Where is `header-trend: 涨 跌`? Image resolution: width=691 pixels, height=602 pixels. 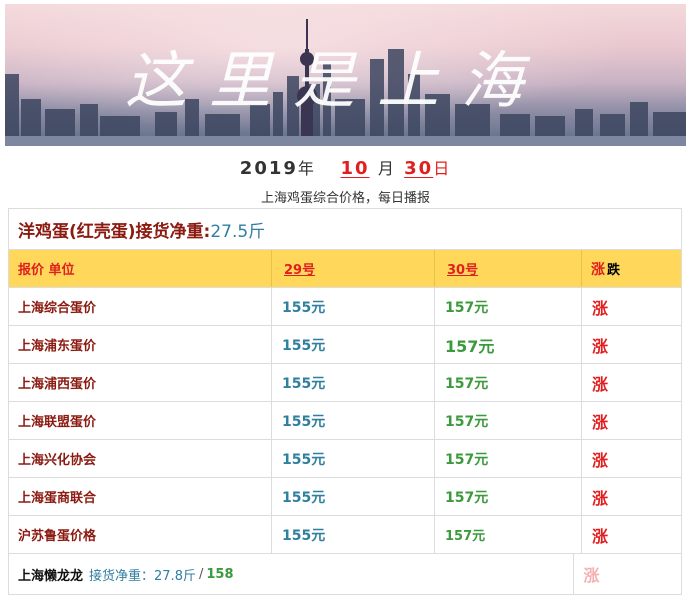
header-trend: 涨 跌 is located at coordinates (631, 268).